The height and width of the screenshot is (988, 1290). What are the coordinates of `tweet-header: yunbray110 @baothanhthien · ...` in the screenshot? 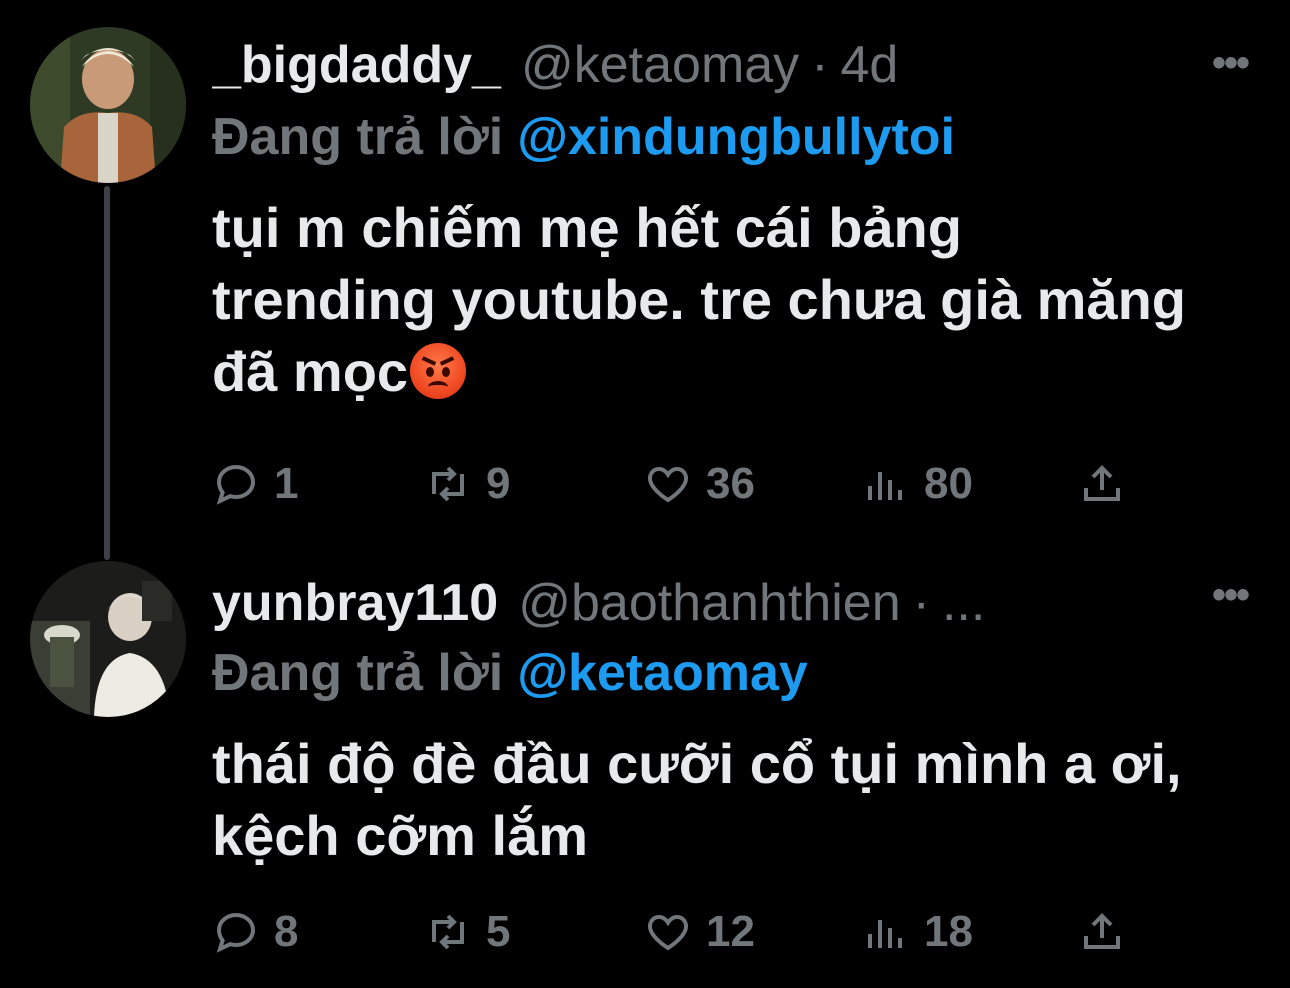 It's located at (696, 603).